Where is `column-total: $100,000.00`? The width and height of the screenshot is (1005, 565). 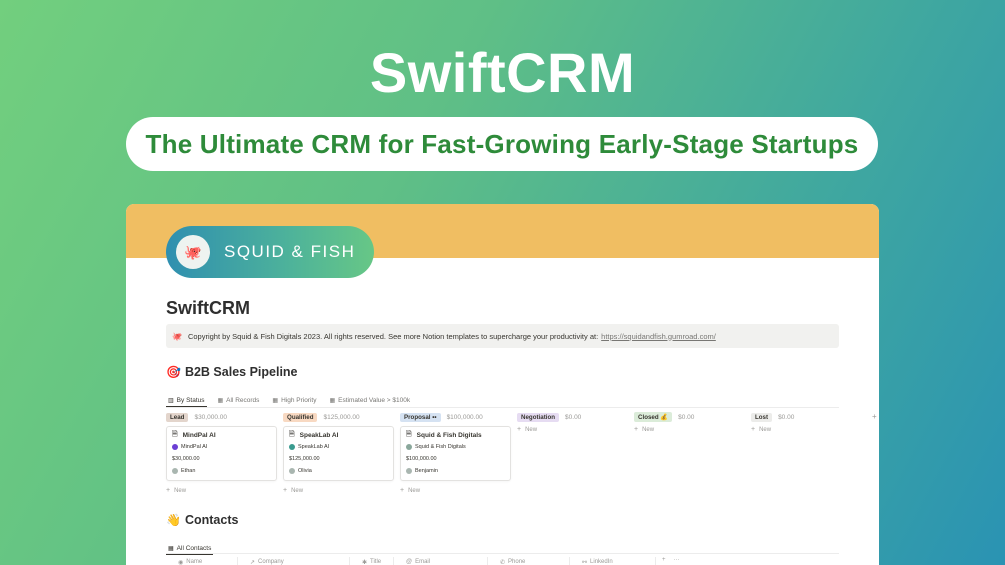
column-total: $100,000.00 is located at coordinates (464, 417).